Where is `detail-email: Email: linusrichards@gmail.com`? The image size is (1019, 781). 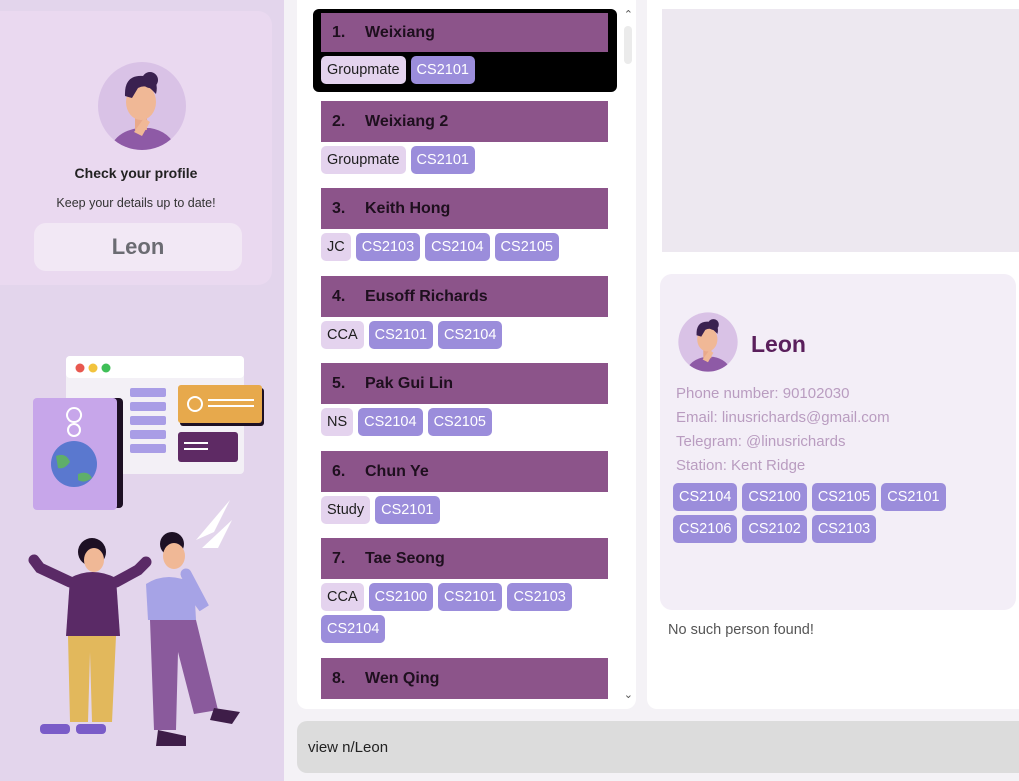
detail-email: Email: linusrichards@gmail.com is located at coordinates (783, 417).